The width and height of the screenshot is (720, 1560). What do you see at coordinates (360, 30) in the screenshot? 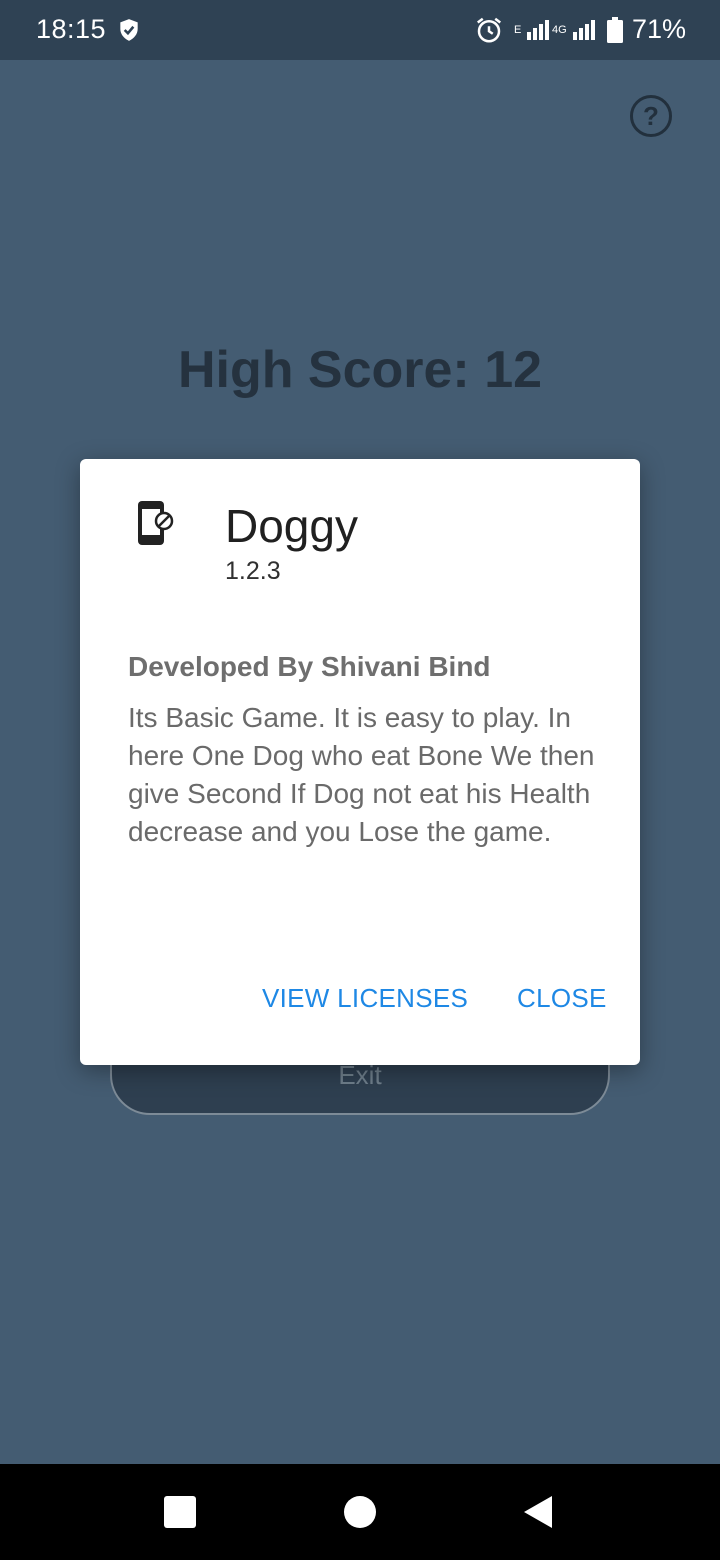
I see `status-bar: 18:15 E 4G 71%` at bounding box center [360, 30].